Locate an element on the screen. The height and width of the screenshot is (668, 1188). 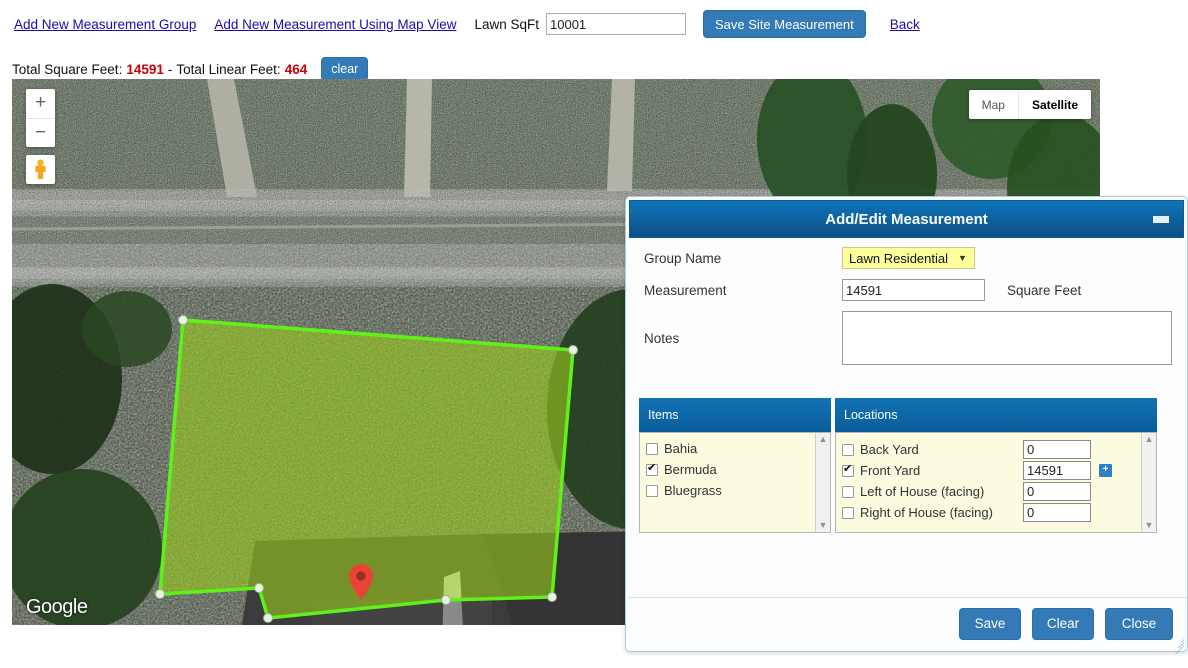
location-value-right-of-house is located at coordinates (1057, 512).